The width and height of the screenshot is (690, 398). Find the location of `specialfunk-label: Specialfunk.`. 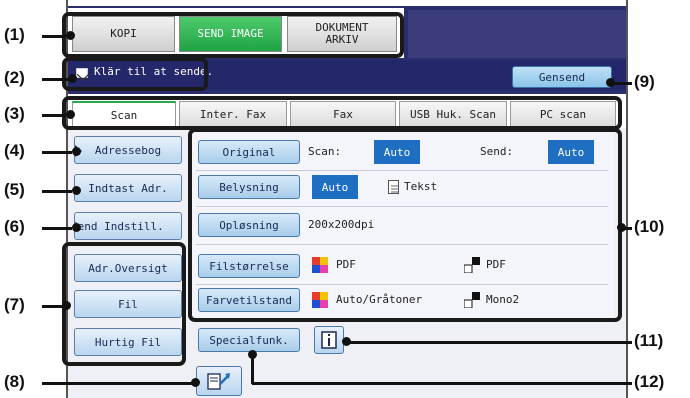

specialfunk-label: Specialfunk. is located at coordinates (249, 340).